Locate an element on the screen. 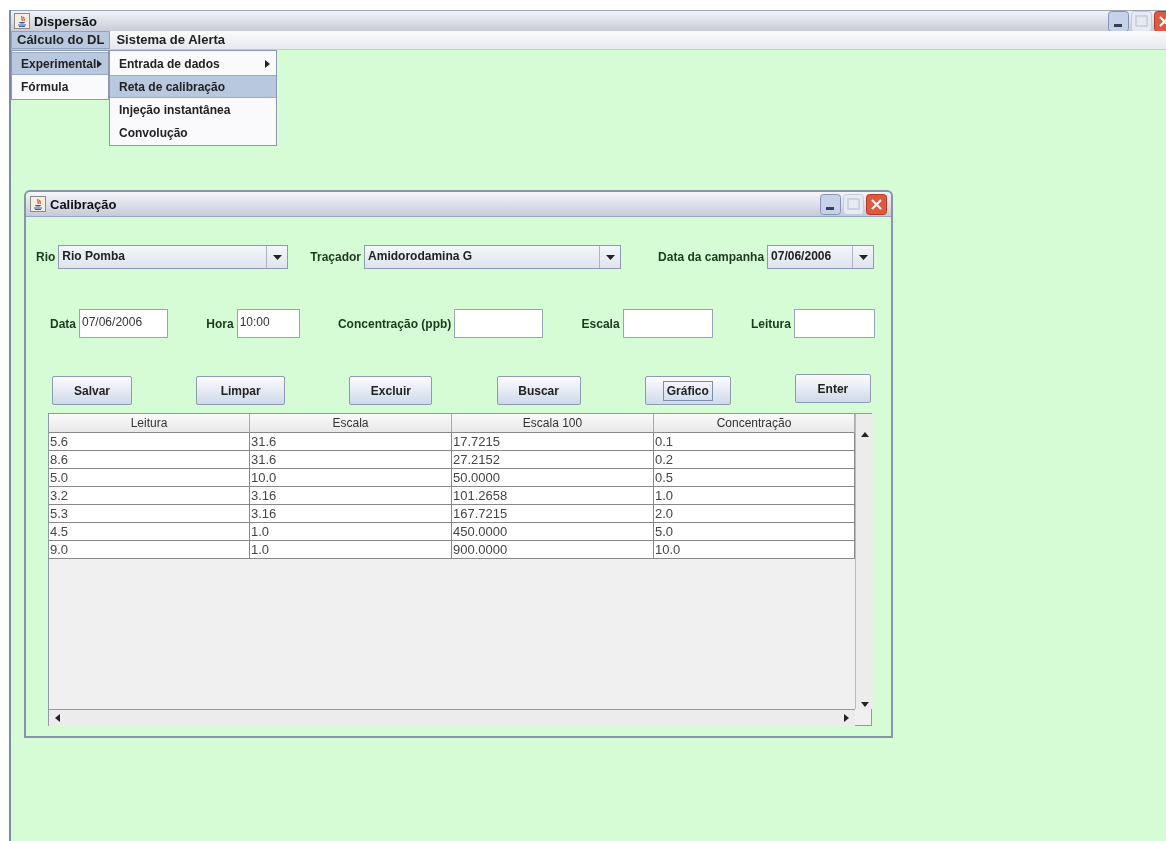  column-header: Escala 100 is located at coordinates (553, 423).